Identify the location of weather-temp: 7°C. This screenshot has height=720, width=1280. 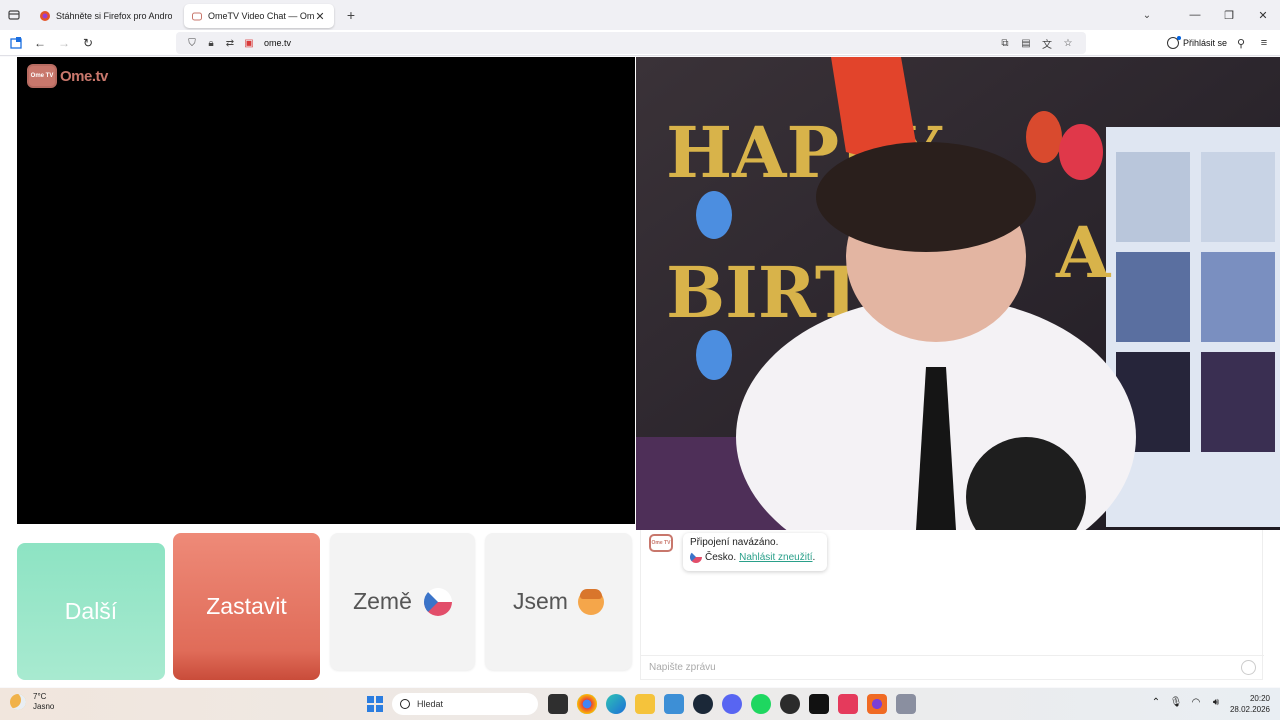
(40, 696).